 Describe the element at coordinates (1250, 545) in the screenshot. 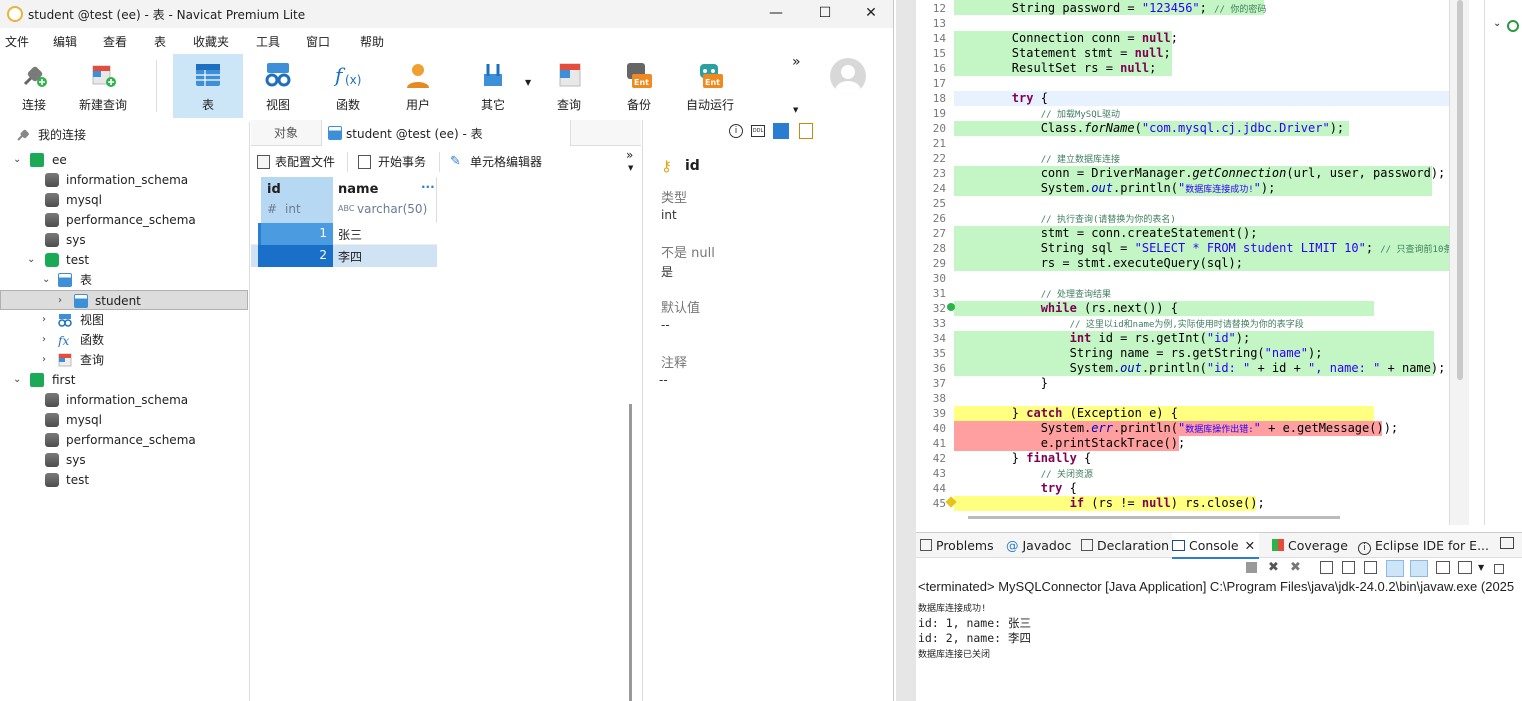

I see `close-icon: ✕` at that location.